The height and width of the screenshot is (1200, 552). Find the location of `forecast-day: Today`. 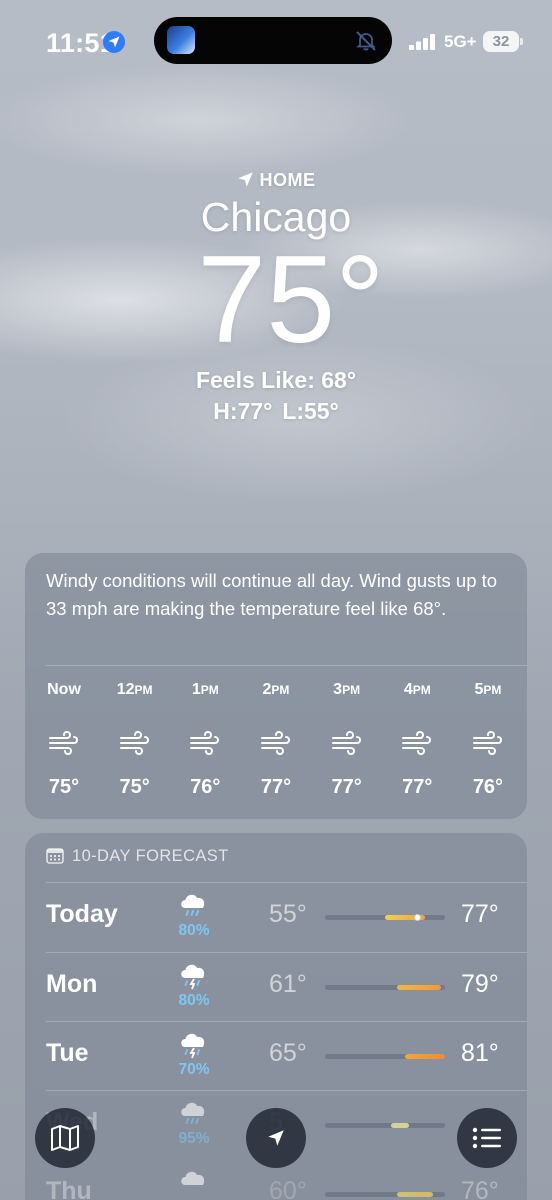

forecast-day: Today is located at coordinates (82, 914).